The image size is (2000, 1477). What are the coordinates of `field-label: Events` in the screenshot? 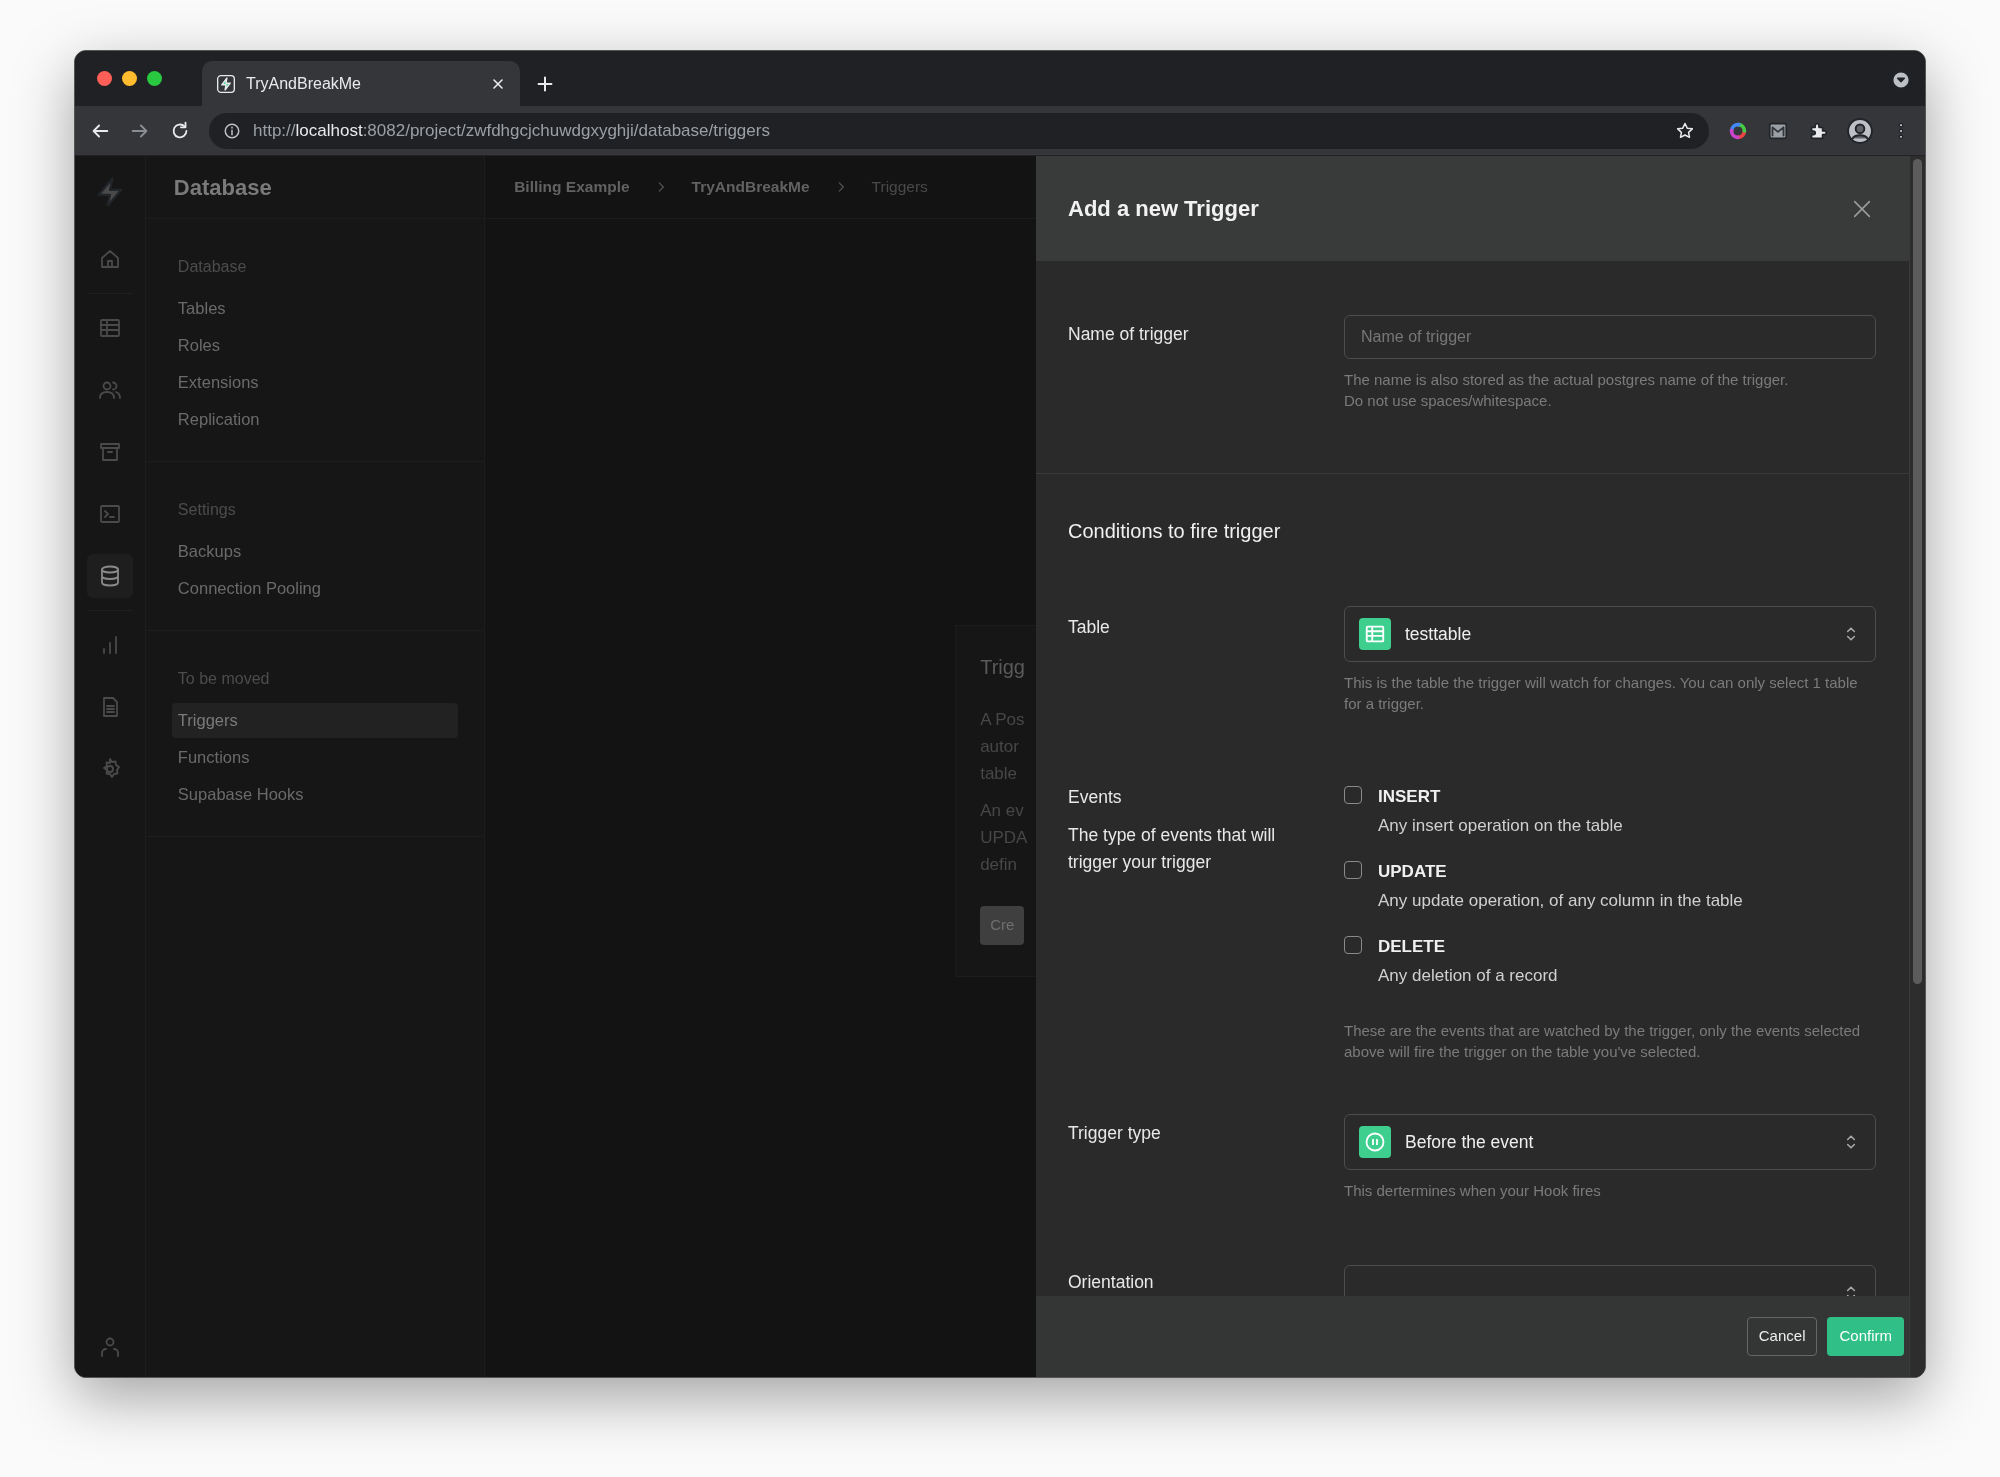 It's located at (1095, 797).